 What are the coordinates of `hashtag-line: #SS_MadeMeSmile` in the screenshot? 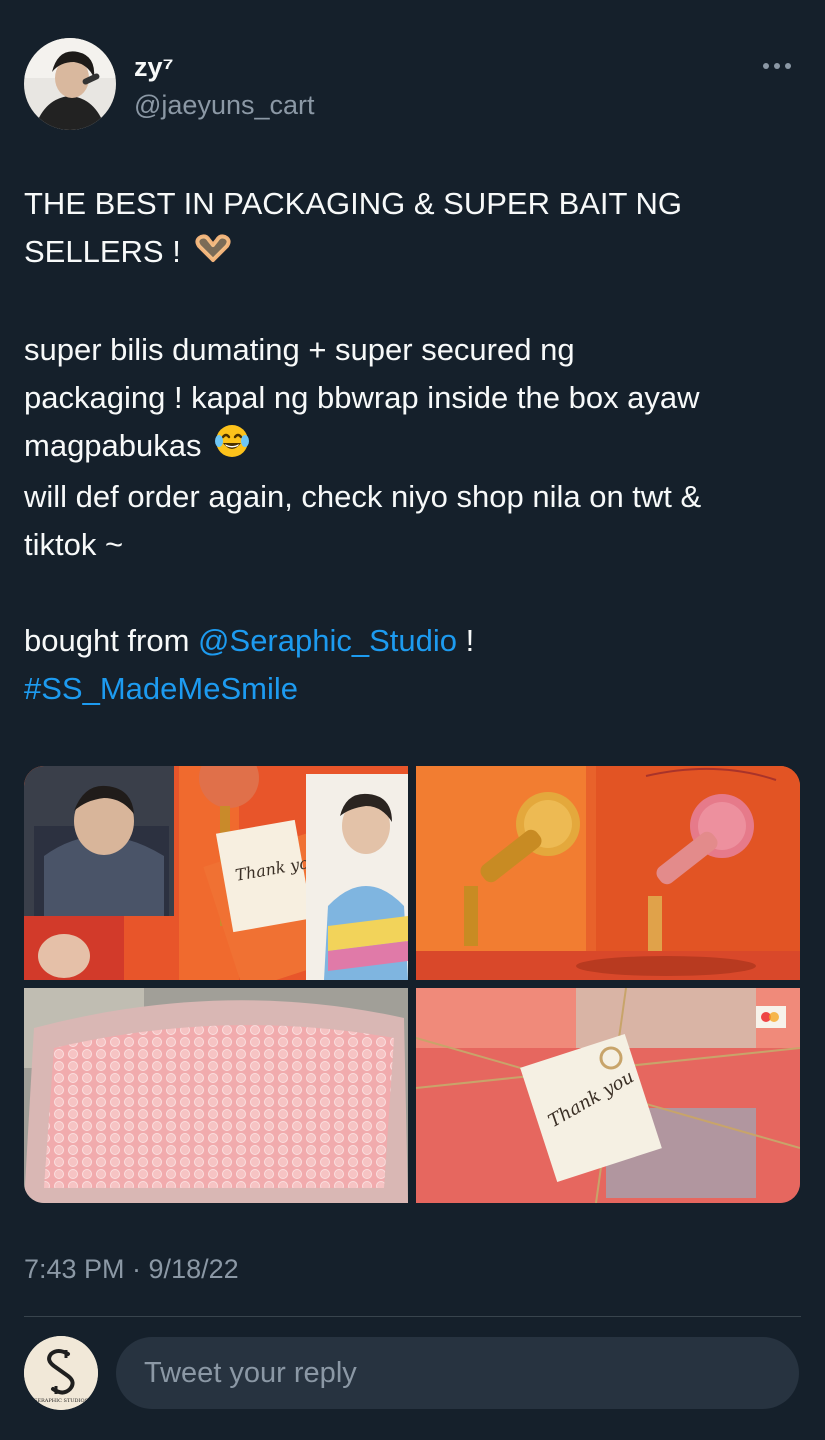 It's located at (414, 689).